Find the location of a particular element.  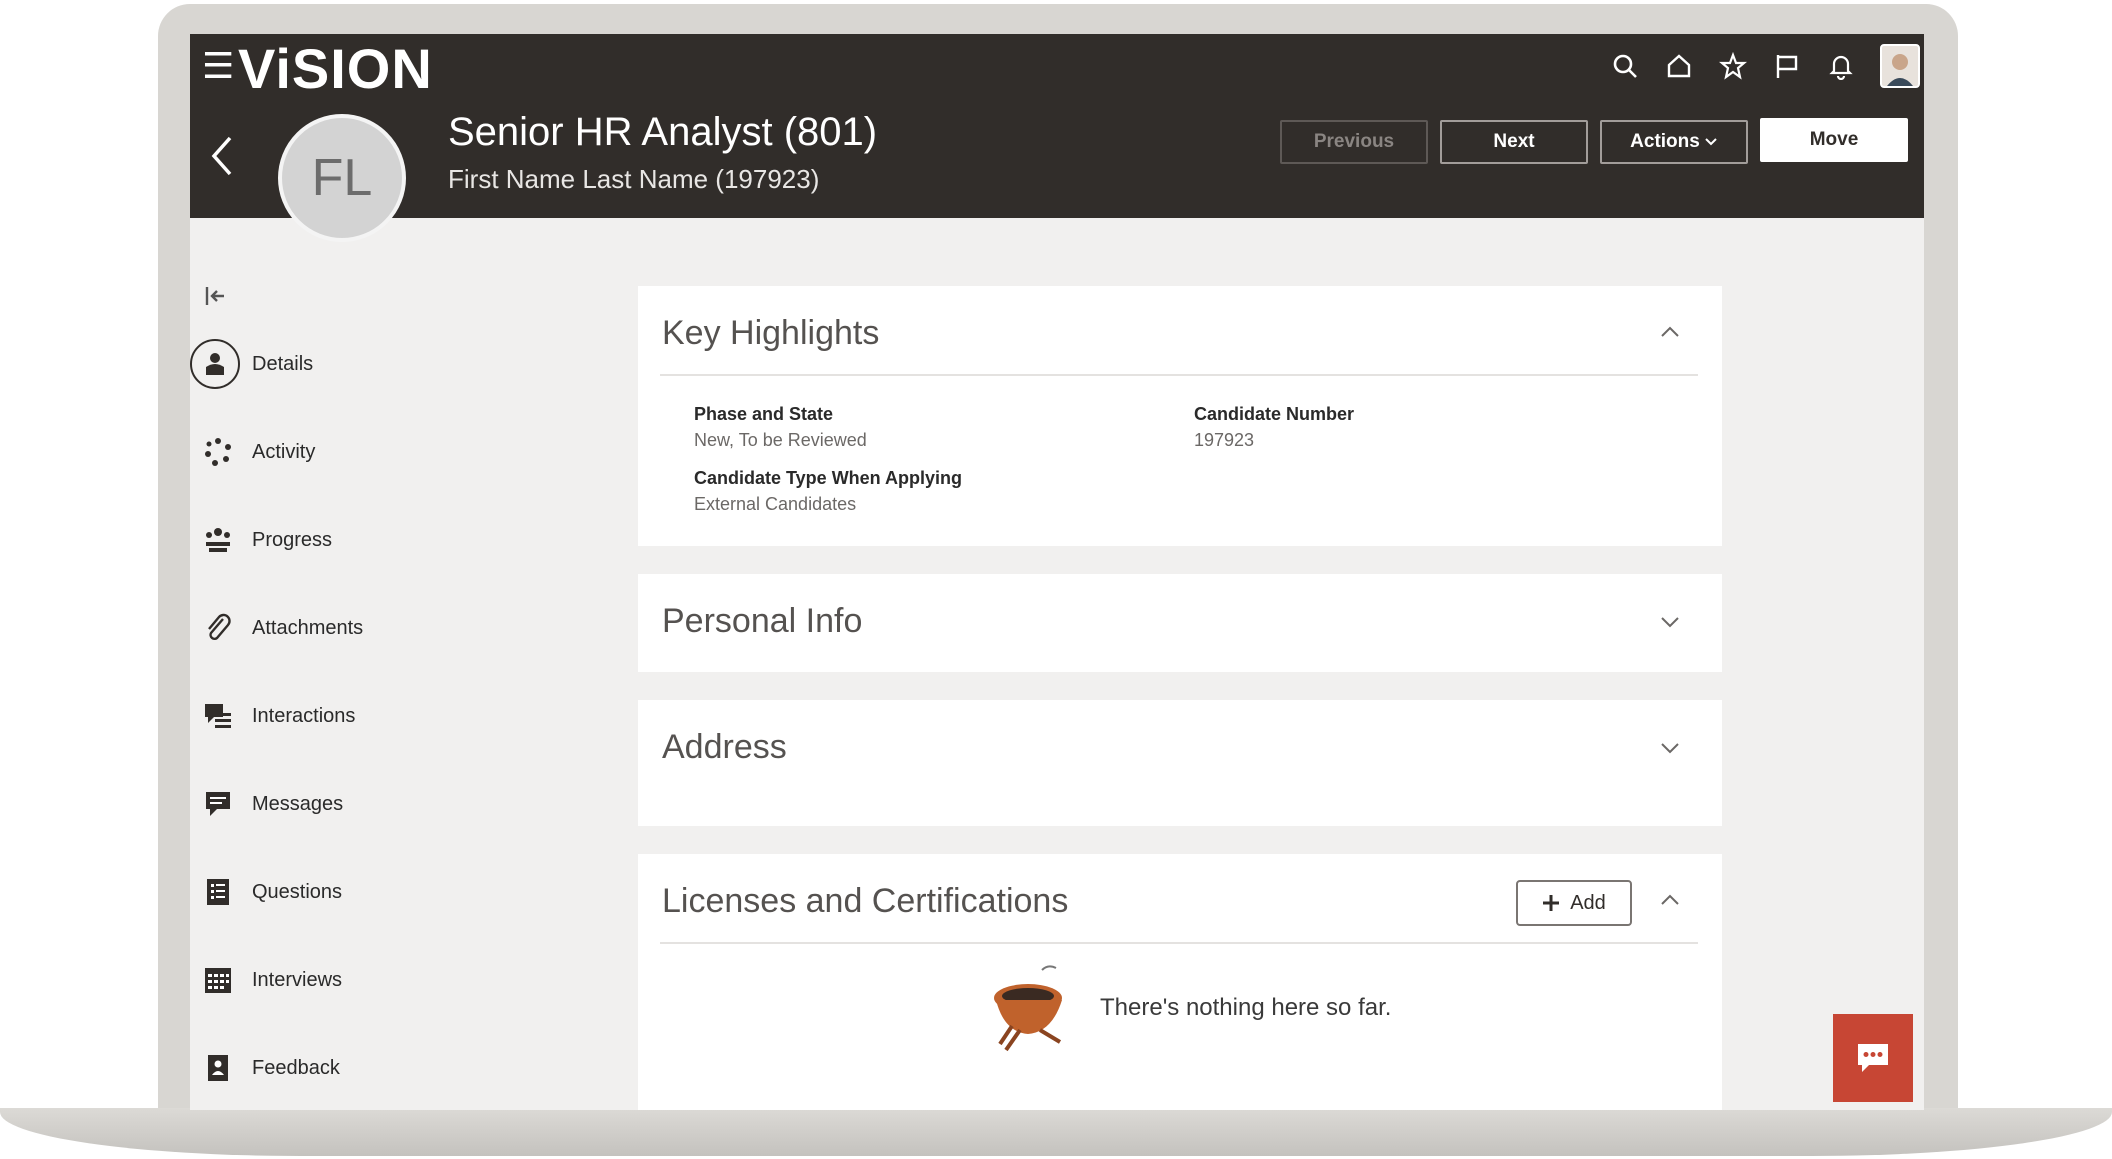

candidate-type-value: External Candidates is located at coordinates (775, 504).